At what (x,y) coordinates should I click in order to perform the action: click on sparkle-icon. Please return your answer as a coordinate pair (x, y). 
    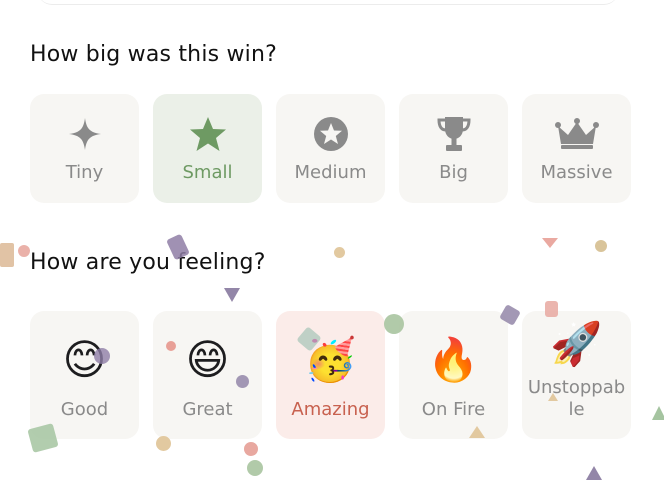
    Looking at the image, I should click on (85, 134).